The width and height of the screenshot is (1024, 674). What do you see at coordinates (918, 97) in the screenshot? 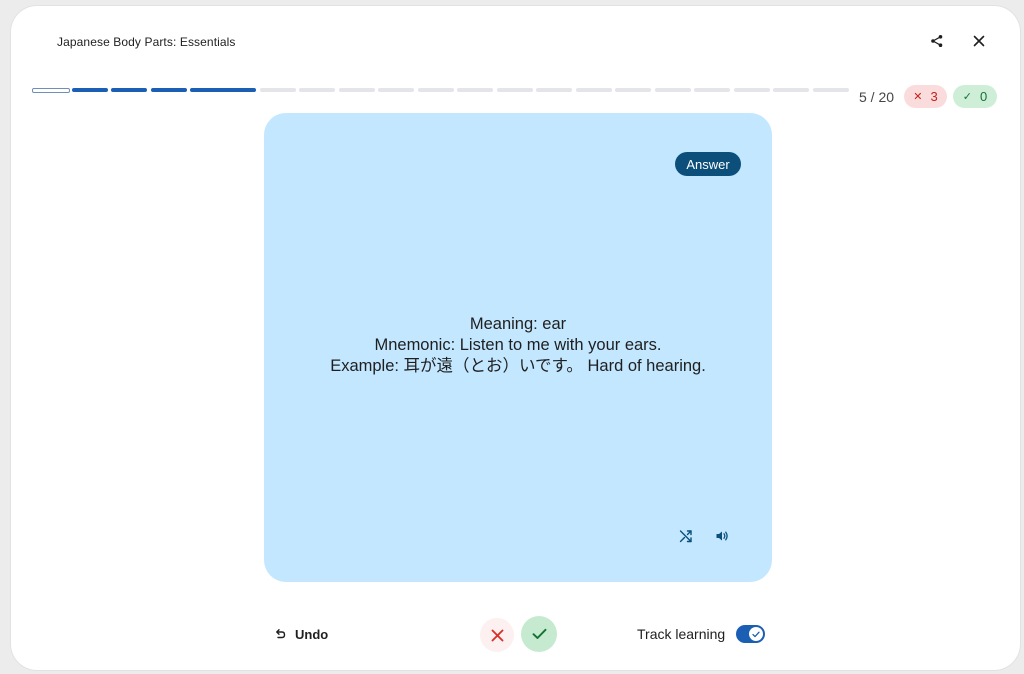
I see `wrong-icon: ✕` at bounding box center [918, 97].